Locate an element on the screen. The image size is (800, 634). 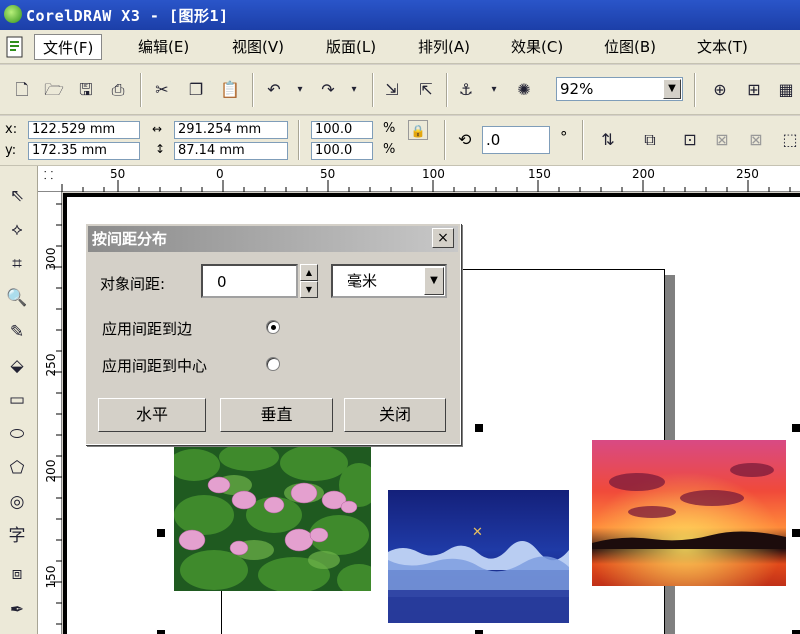
percent-label: % is located at coordinates (389, 128).